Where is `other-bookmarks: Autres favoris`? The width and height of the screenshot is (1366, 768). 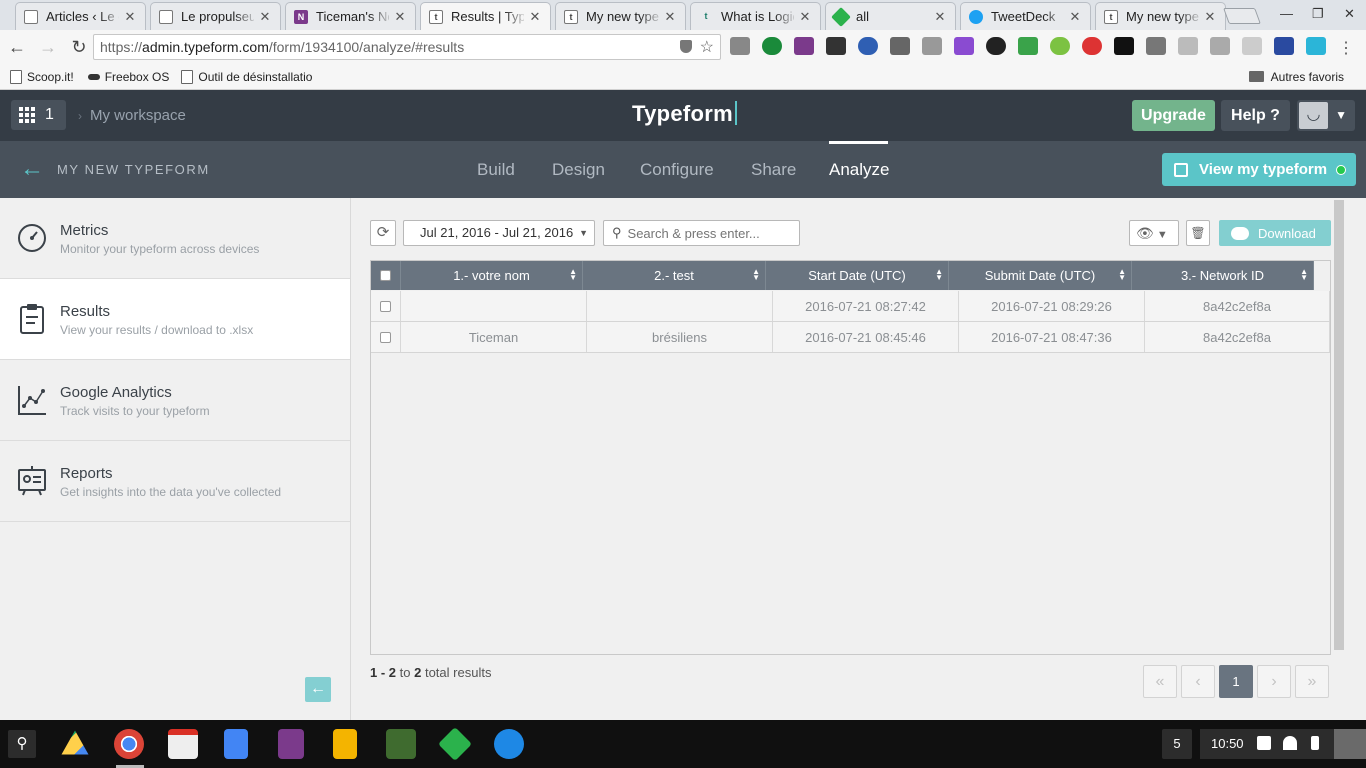
other-bookmarks: Autres favoris is located at coordinates (1296, 77).